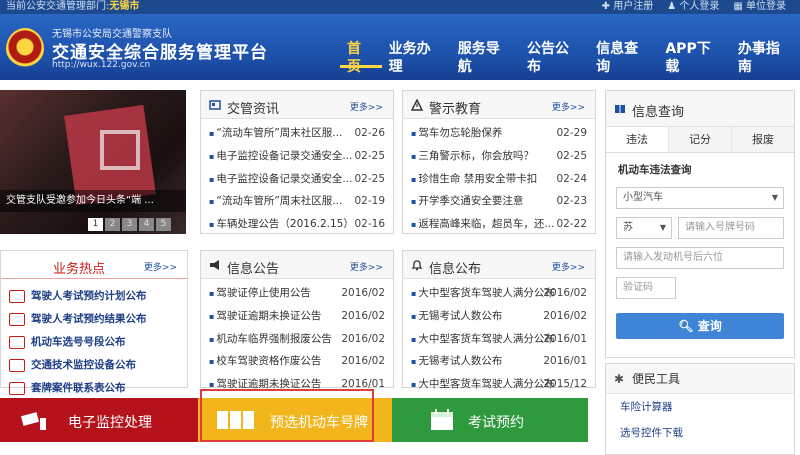 The height and width of the screenshot is (455, 800). What do you see at coordinates (628, 227) in the screenshot?
I see `province-value: 苏` at bounding box center [628, 227].